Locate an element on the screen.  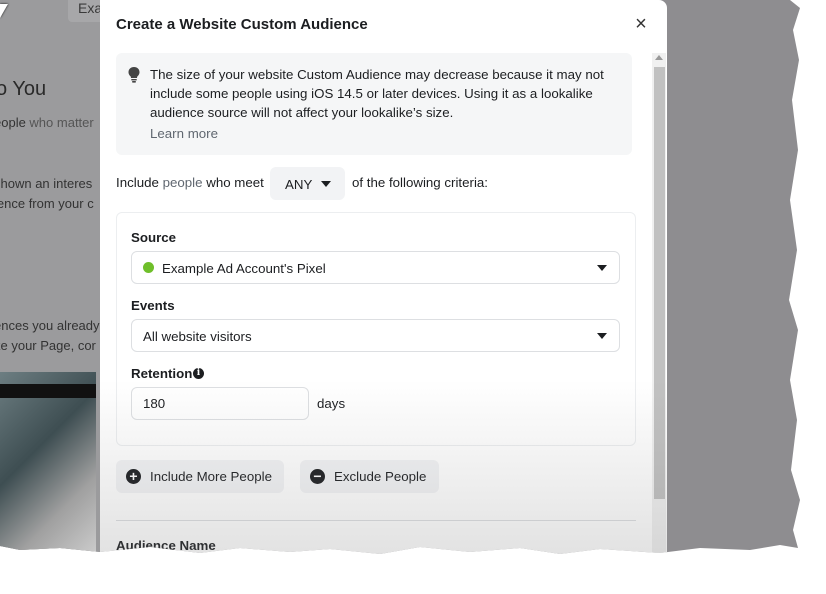
source-value: Example Ad Account's Pixel is located at coordinates (244, 268).